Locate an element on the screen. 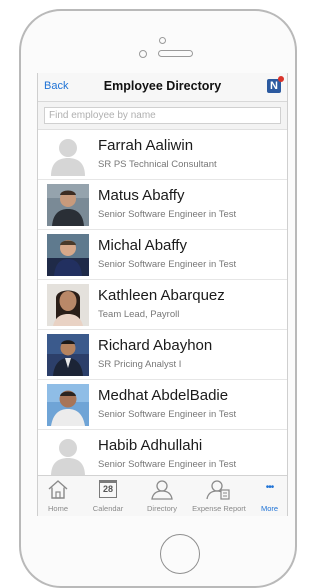 This screenshot has height=588, width=320. tab-directory-label: Directory is located at coordinates (161, 508).